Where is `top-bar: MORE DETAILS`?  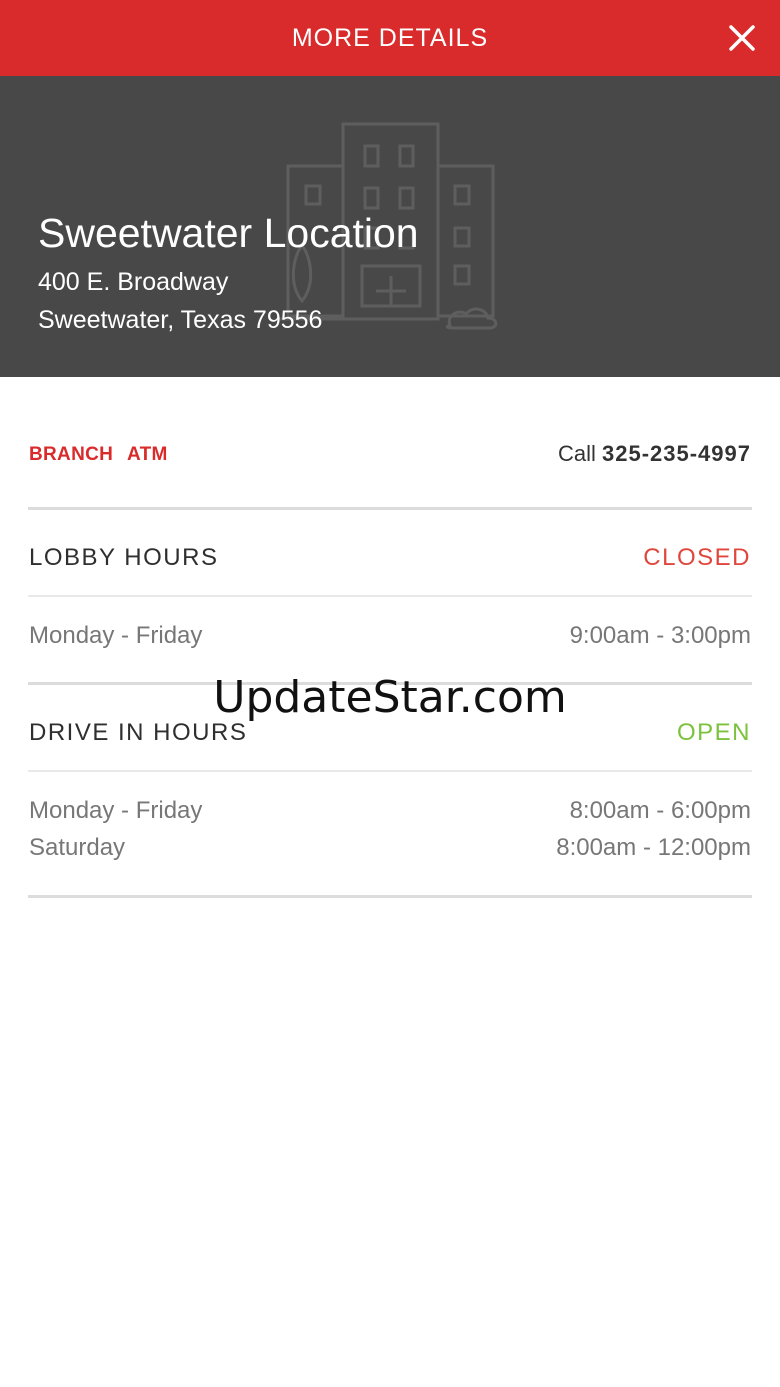
top-bar: MORE DETAILS is located at coordinates (390, 38).